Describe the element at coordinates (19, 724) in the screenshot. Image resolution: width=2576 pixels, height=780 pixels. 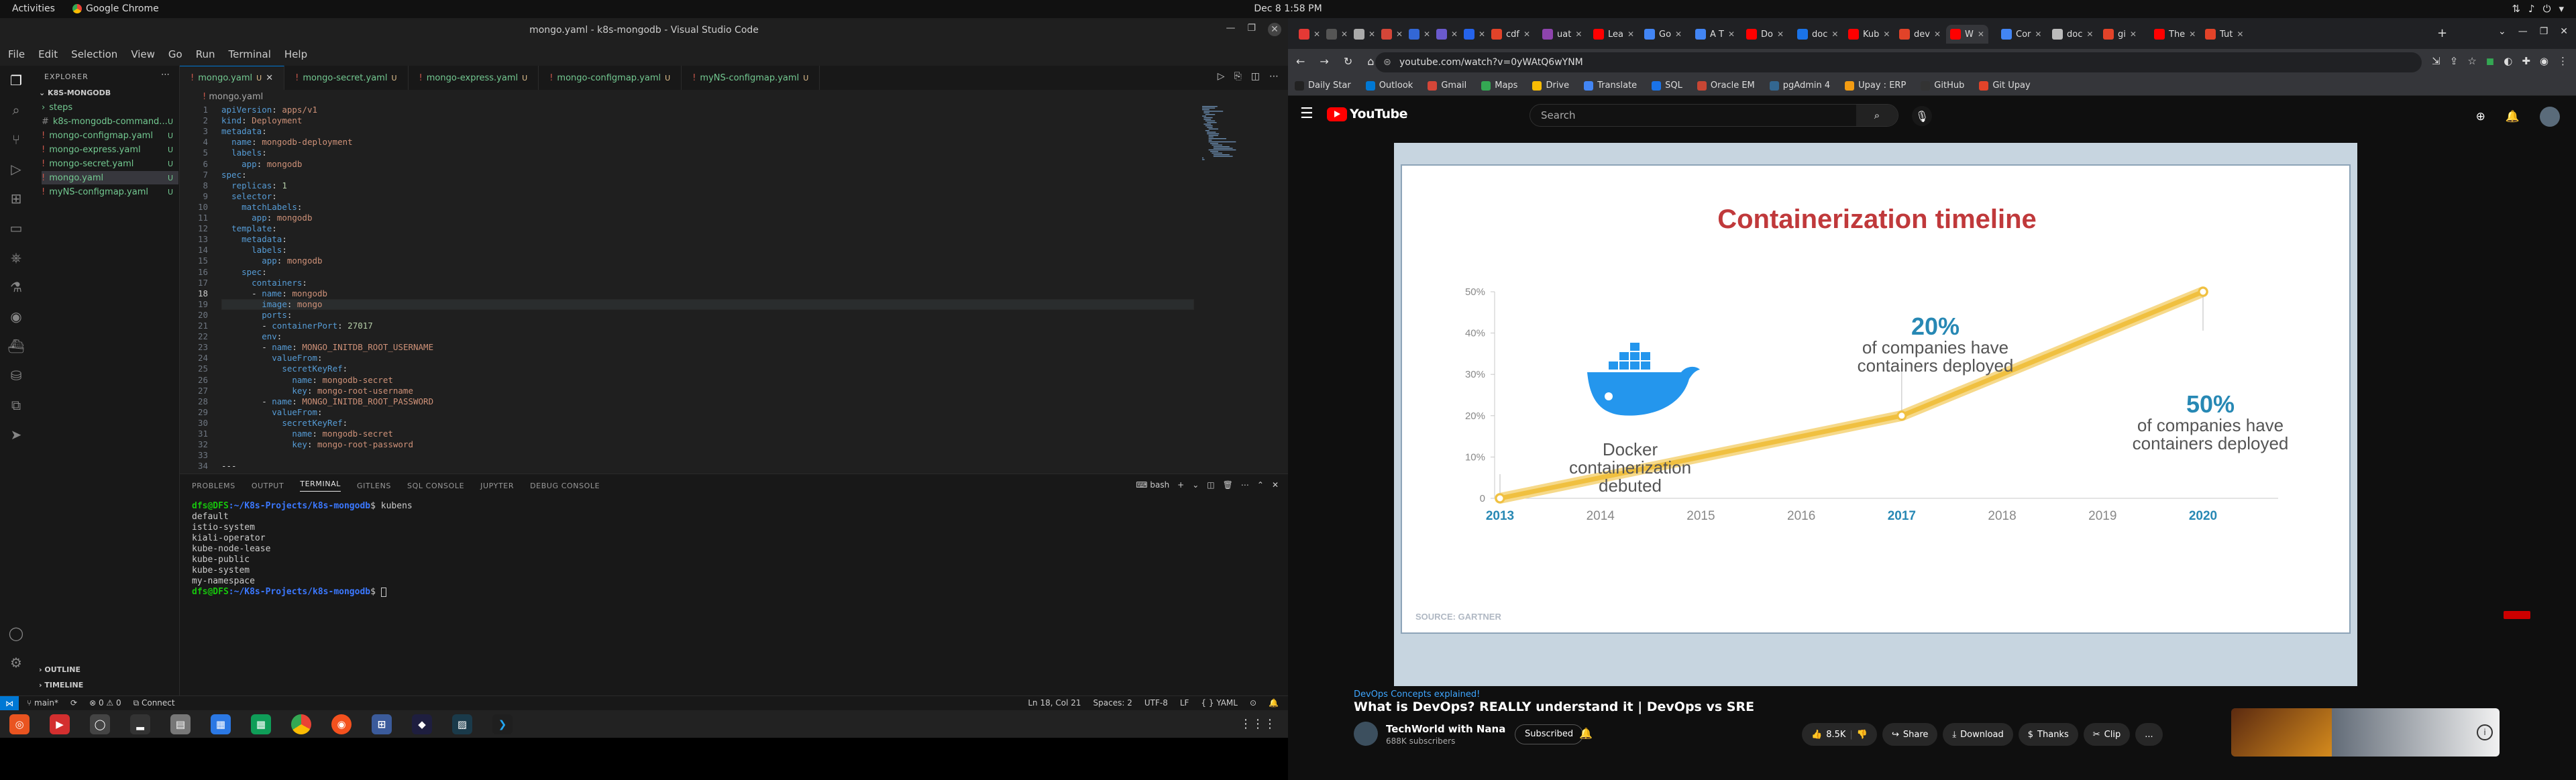
I see `ubuntu-icon: ◎` at that location.